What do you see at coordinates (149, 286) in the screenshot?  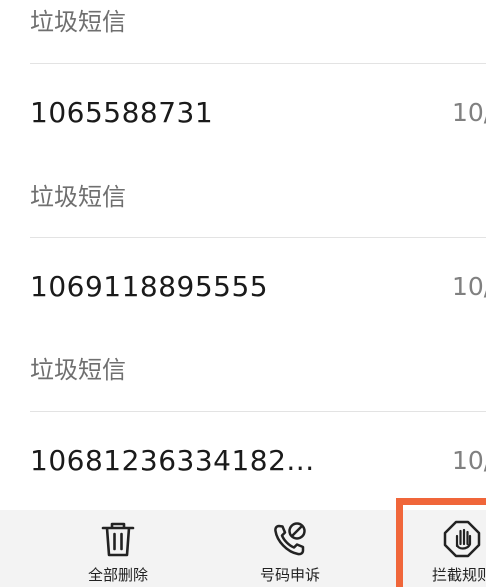 I see `message-sender: 1069118895555` at bounding box center [149, 286].